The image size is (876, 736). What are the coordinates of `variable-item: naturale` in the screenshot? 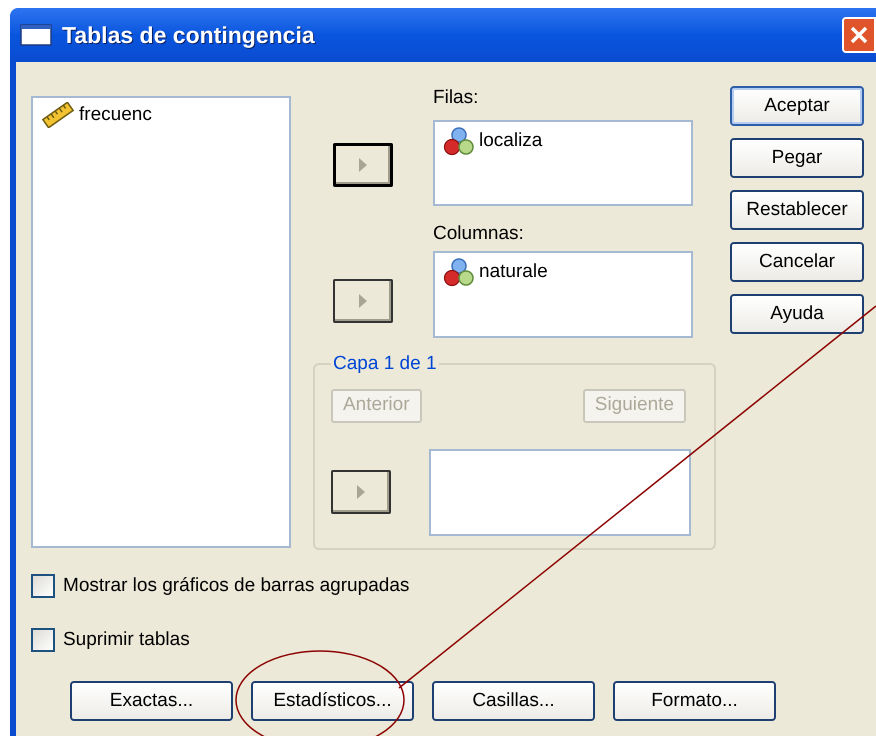 It's located at (513, 272).